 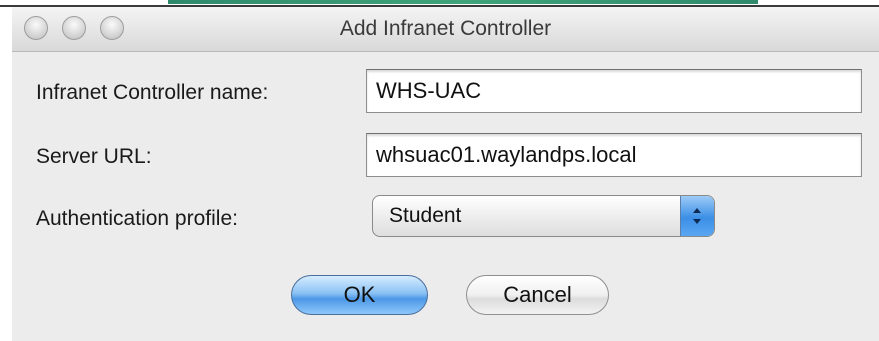 What do you see at coordinates (359, 295) in the screenshot?
I see `ok-button: OK` at bounding box center [359, 295].